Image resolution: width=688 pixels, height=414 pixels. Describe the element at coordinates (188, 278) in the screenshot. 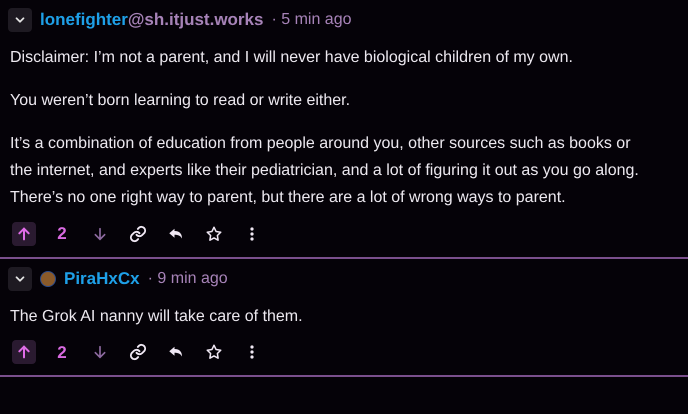

I see `timestamp: · 9 min ago` at that location.